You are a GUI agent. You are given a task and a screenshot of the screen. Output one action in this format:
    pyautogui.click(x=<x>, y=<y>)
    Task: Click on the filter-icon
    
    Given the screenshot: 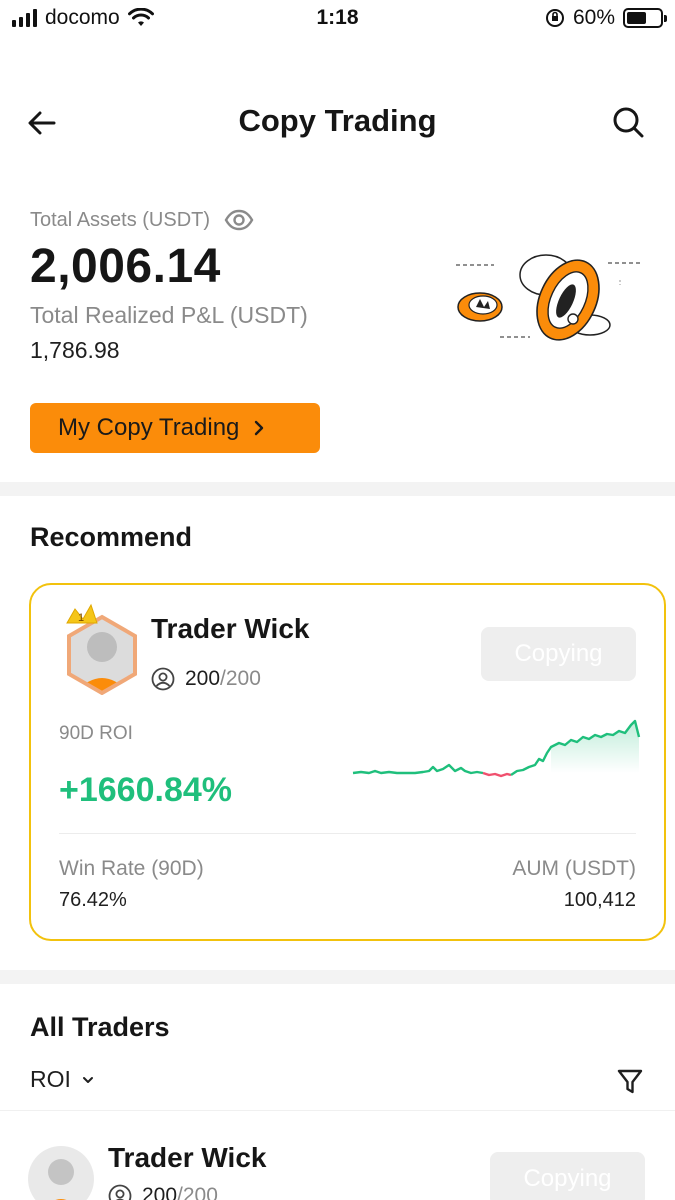 What is the action you would take?
    pyautogui.click(x=630, y=1081)
    